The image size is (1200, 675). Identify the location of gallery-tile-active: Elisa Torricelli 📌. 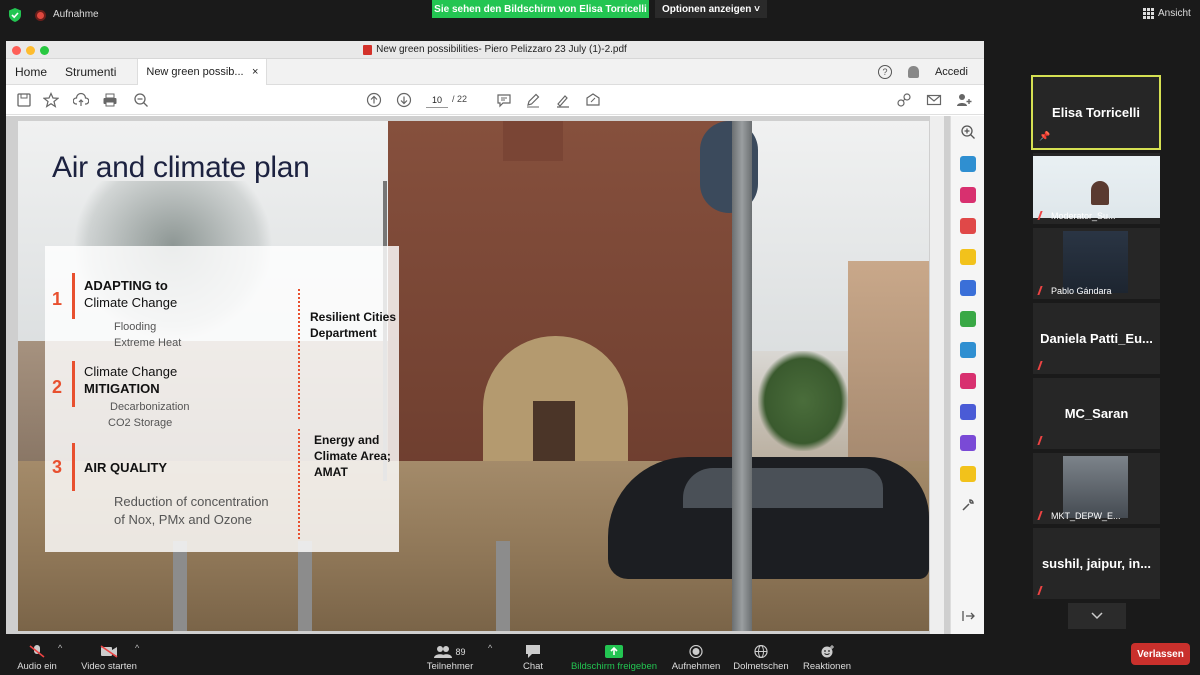
(1096, 112).